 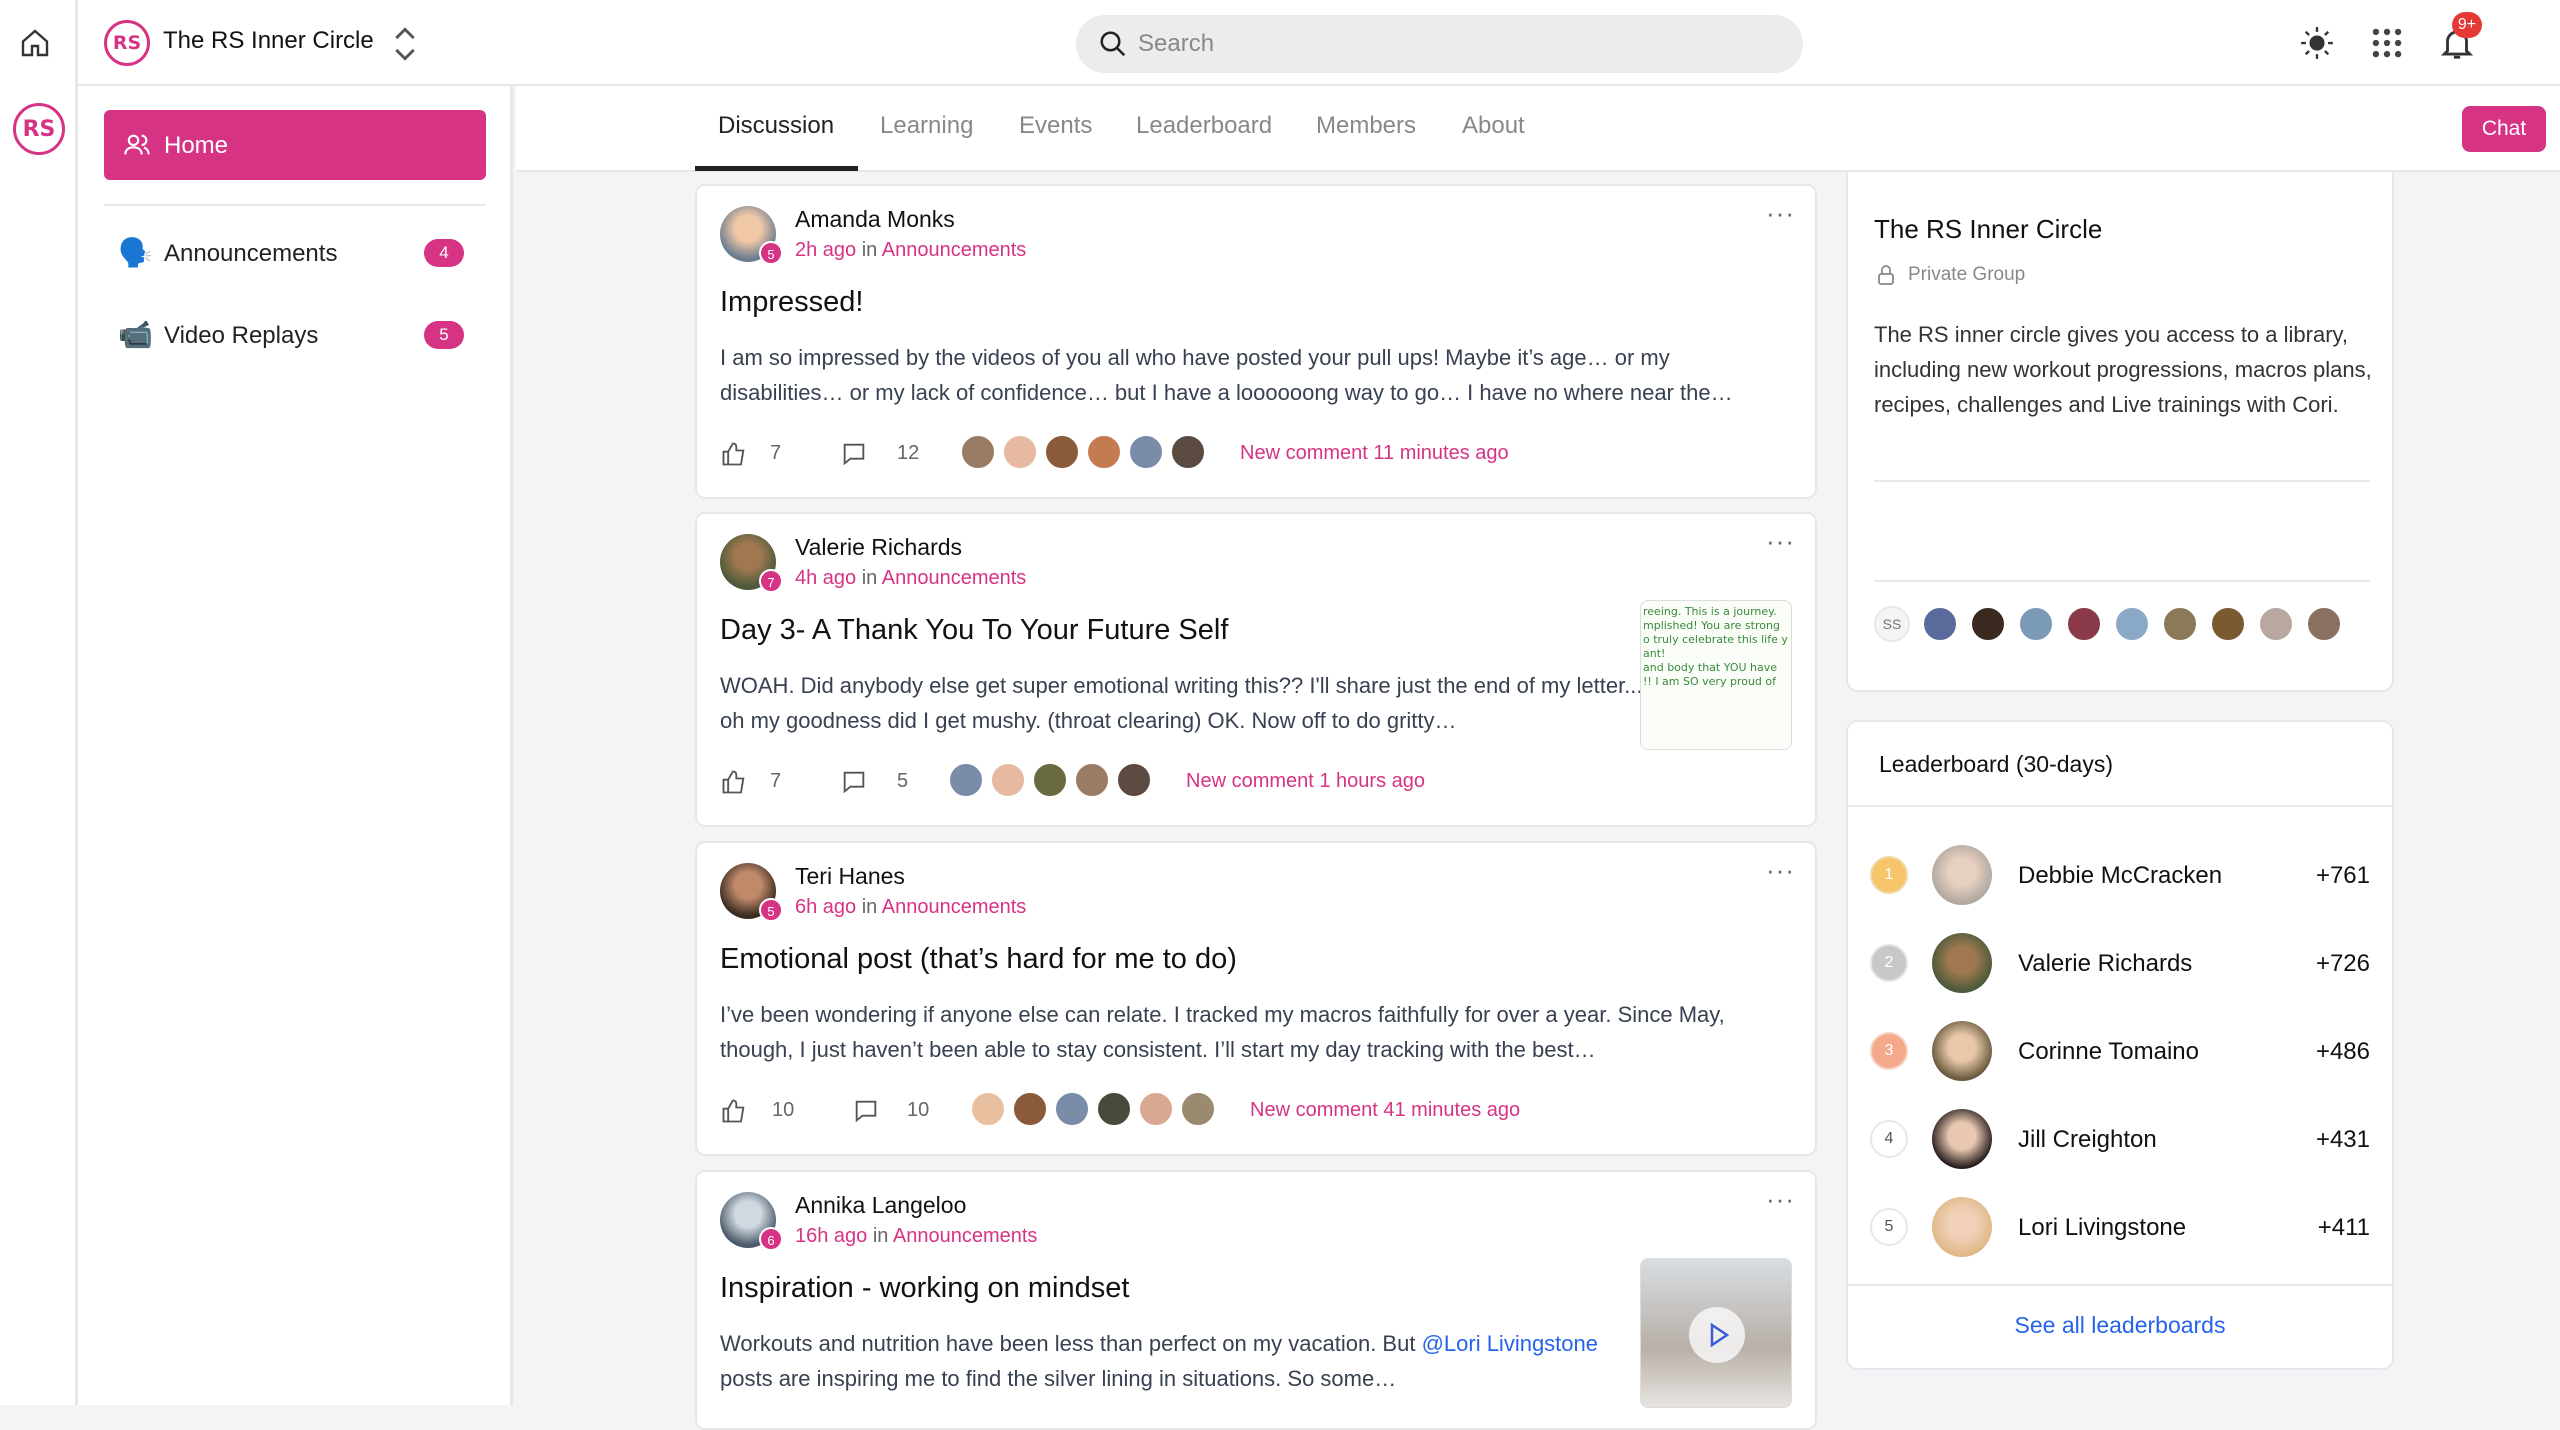 What do you see at coordinates (1889, 1139) in the screenshot?
I see `rank-number: 4` at bounding box center [1889, 1139].